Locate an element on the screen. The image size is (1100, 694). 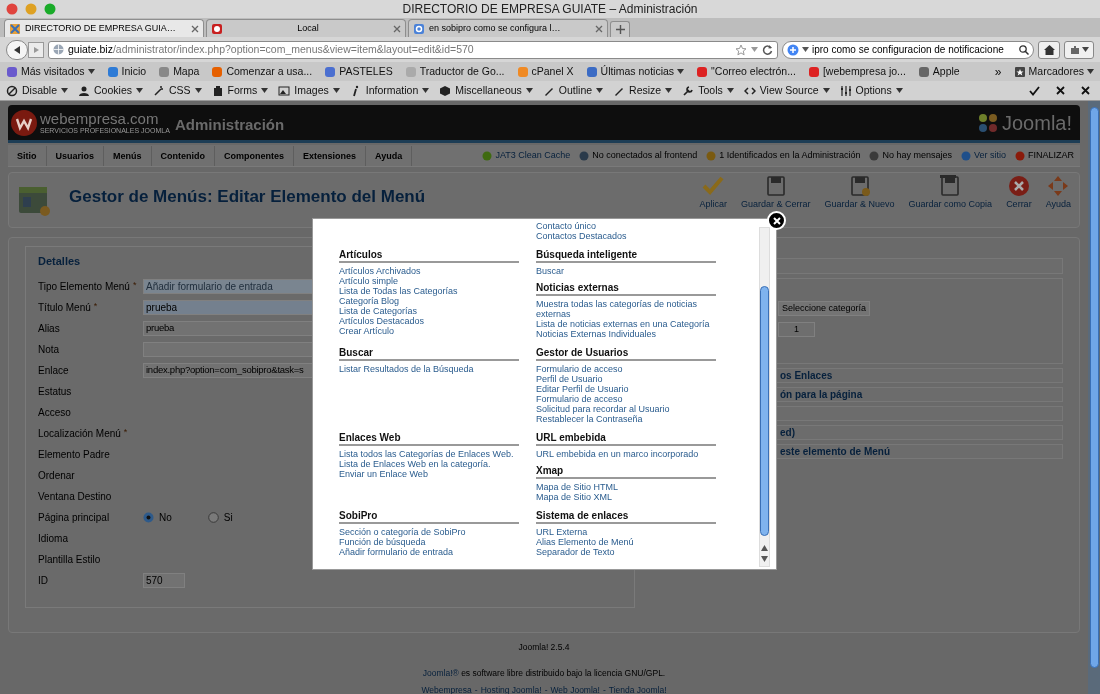
section-heading: URL embebida is located at coordinates (626, 439).